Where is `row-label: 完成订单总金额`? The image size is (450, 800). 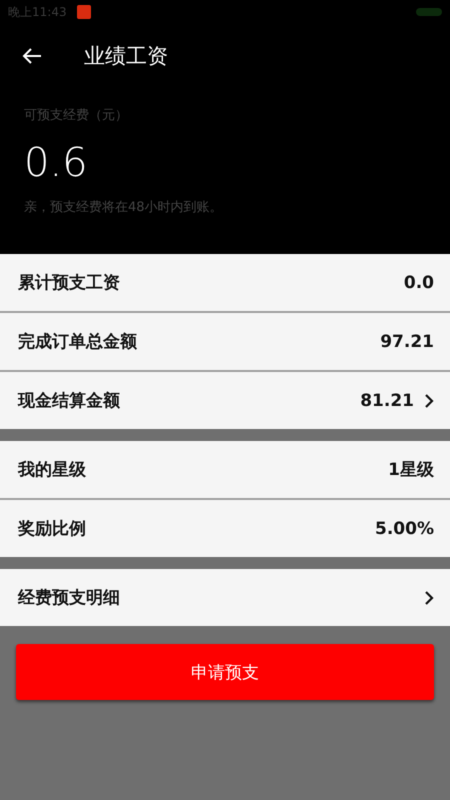
row-label: 完成订单总金额 is located at coordinates (78, 342).